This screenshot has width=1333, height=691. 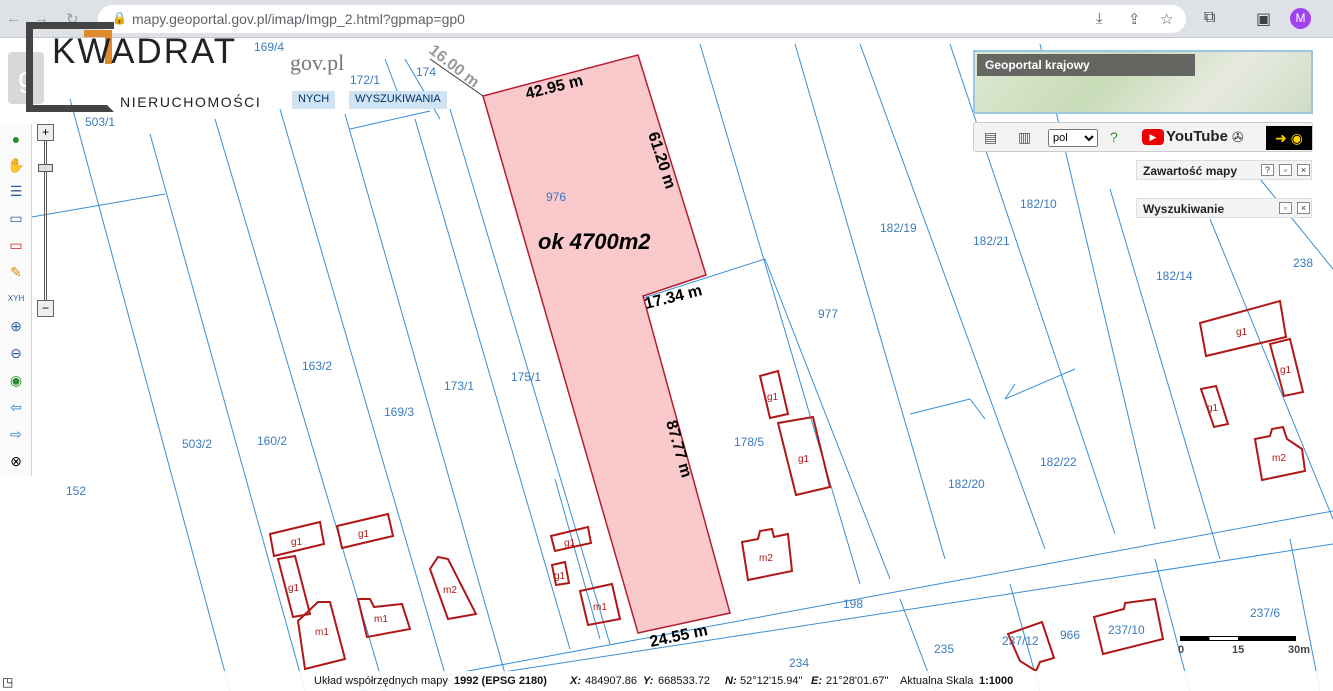 I want to click on kwadrat-watermark: KWADRAT NIERUCHOMOŚCI, so click(x=176, y=69).